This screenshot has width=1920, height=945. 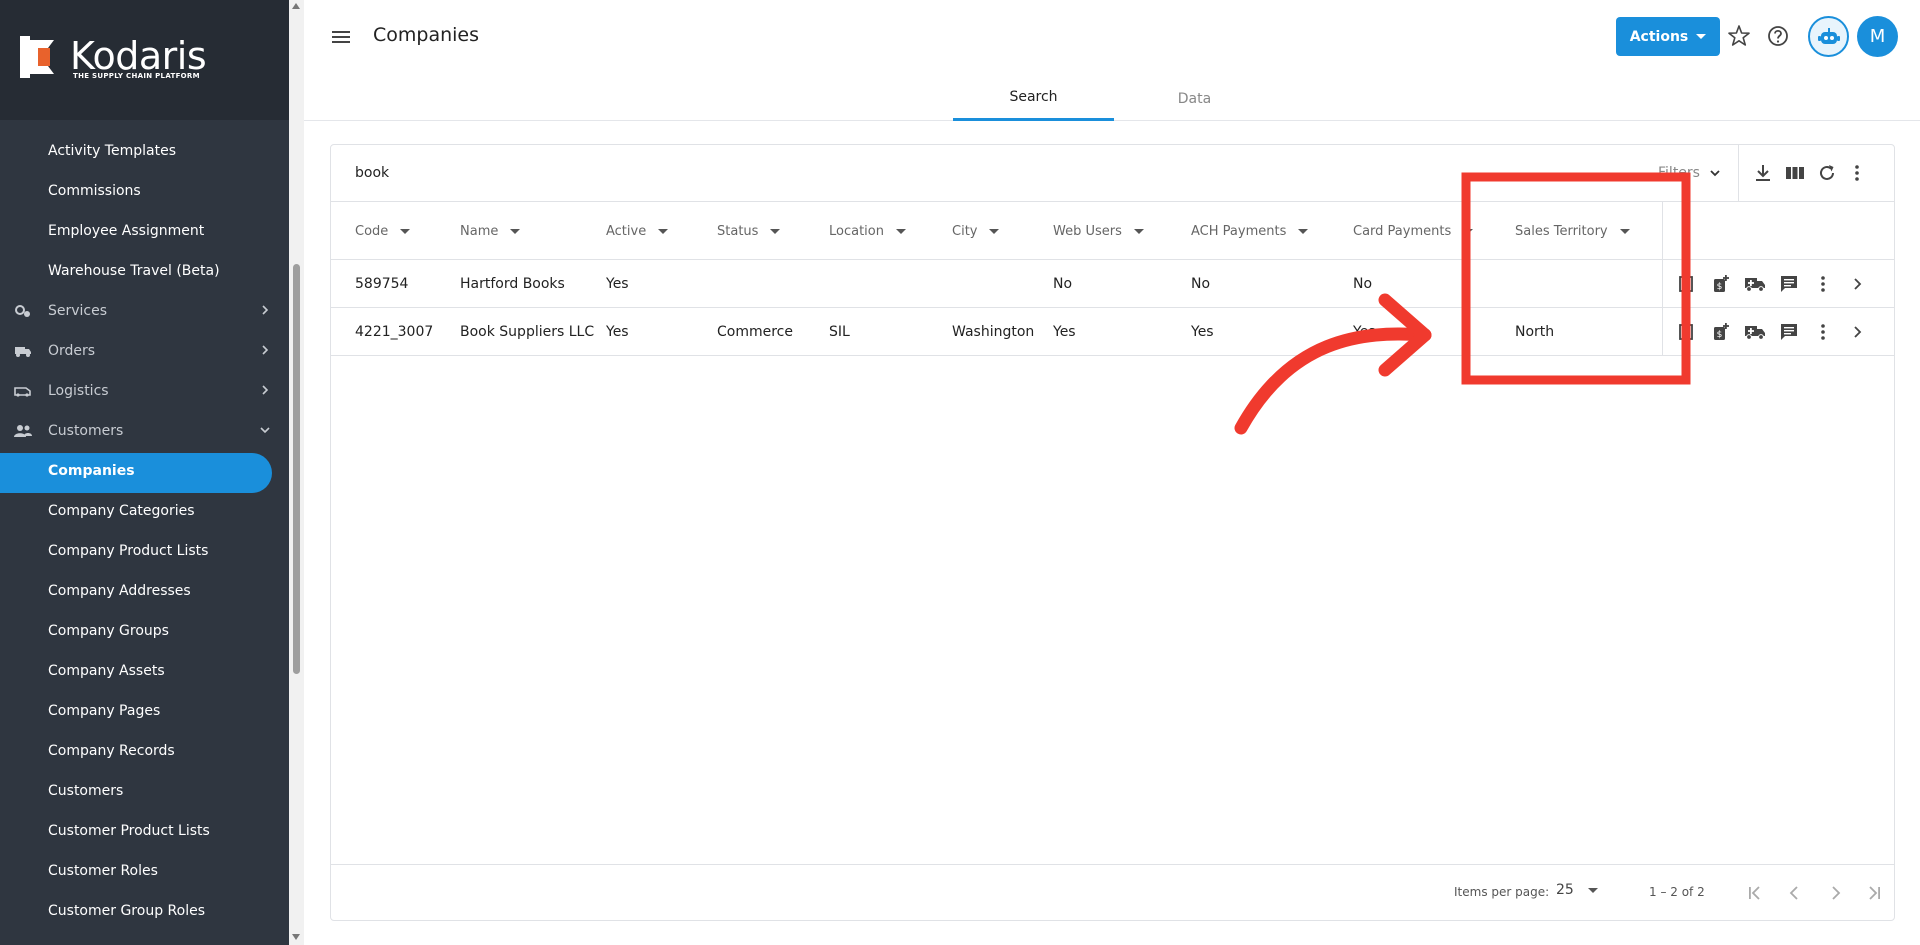 I want to click on sidebar-item-label: Company Addresses, so click(x=119, y=591).